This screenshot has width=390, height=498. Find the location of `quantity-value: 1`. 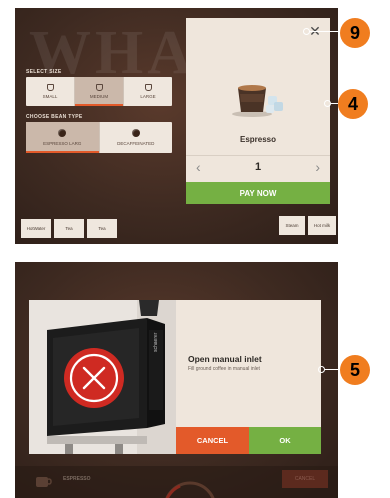

quantity-value: 1 is located at coordinates (258, 166).